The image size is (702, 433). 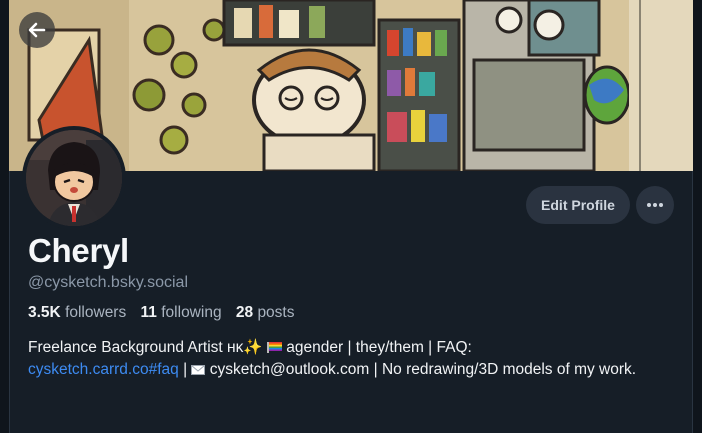 What do you see at coordinates (78, 250) in the screenshot?
I see `display-name: Cheryl` at bounding box center [78, 250].